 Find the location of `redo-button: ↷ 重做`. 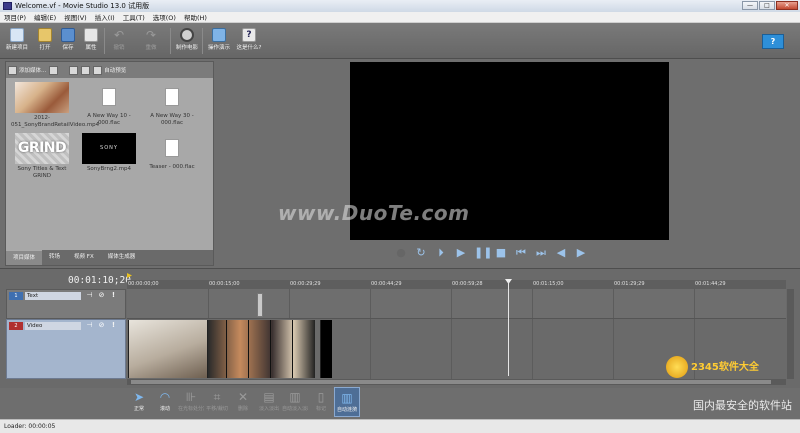

redo-button: ↷ 重做 is located at coordinates (151, 41).